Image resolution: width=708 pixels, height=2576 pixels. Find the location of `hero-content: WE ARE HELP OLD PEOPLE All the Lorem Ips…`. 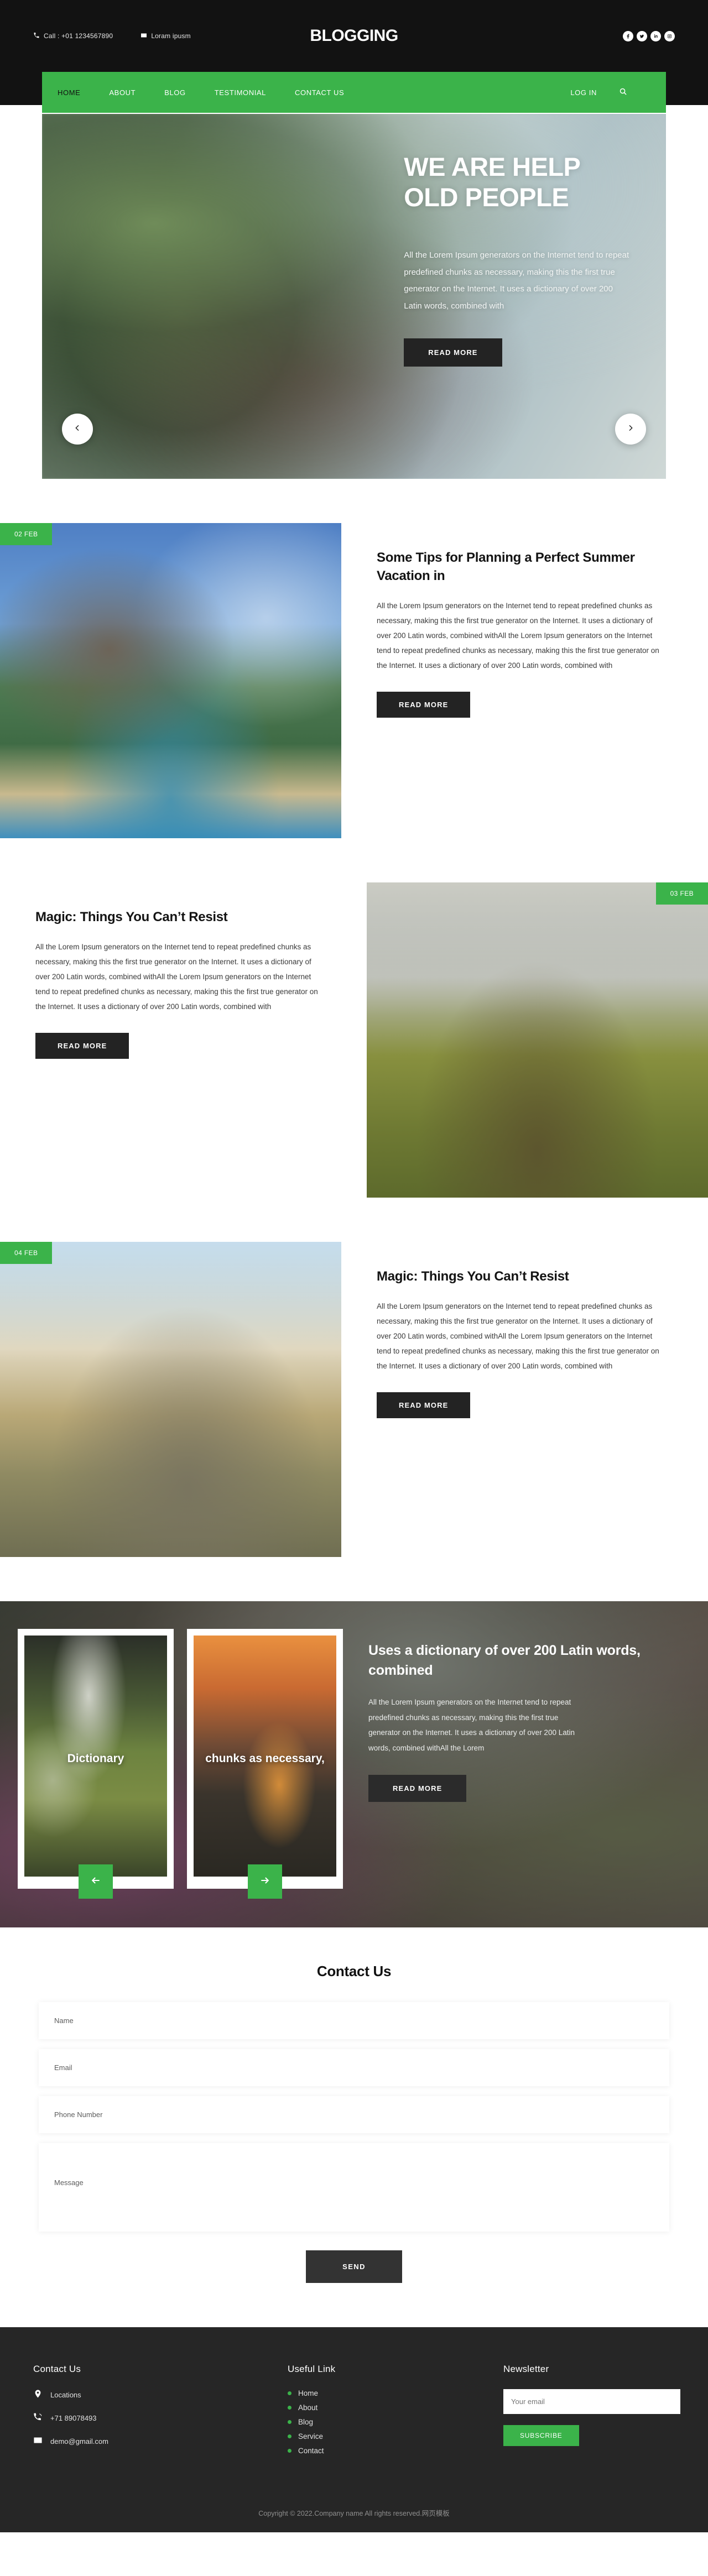

hero-content: WE ARE HELP OLD PEOPLE All the Lorem Ips… is located at coordinates (518, 259).